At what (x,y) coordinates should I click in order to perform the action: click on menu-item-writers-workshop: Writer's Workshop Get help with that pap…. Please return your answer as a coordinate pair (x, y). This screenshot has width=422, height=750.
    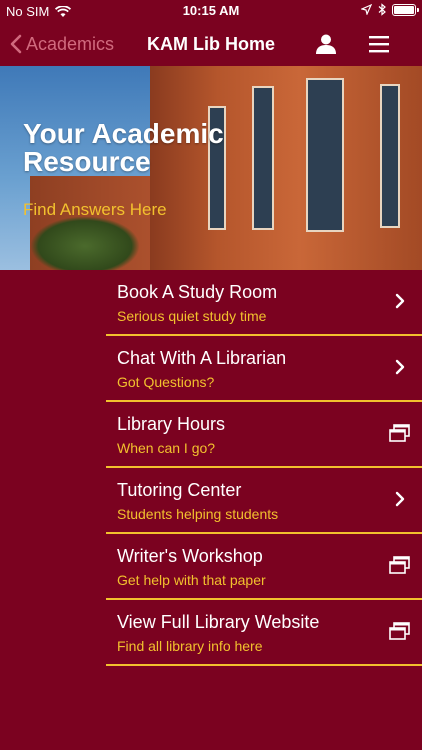
    Looking at the image, I should click on (264, 567).